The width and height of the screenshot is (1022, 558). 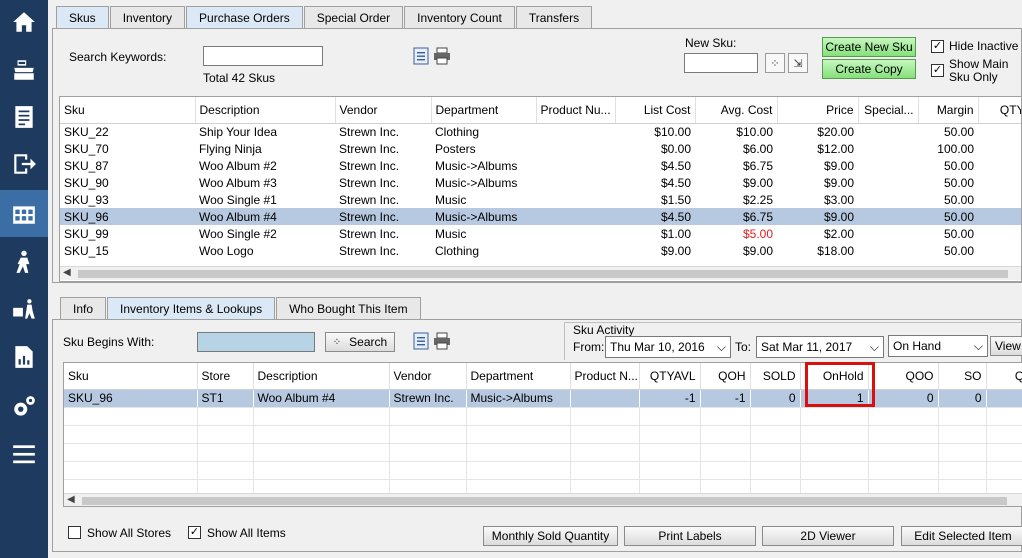 I want to click on show-all-items-checkbox: ✓, so click(x=194, y=532).